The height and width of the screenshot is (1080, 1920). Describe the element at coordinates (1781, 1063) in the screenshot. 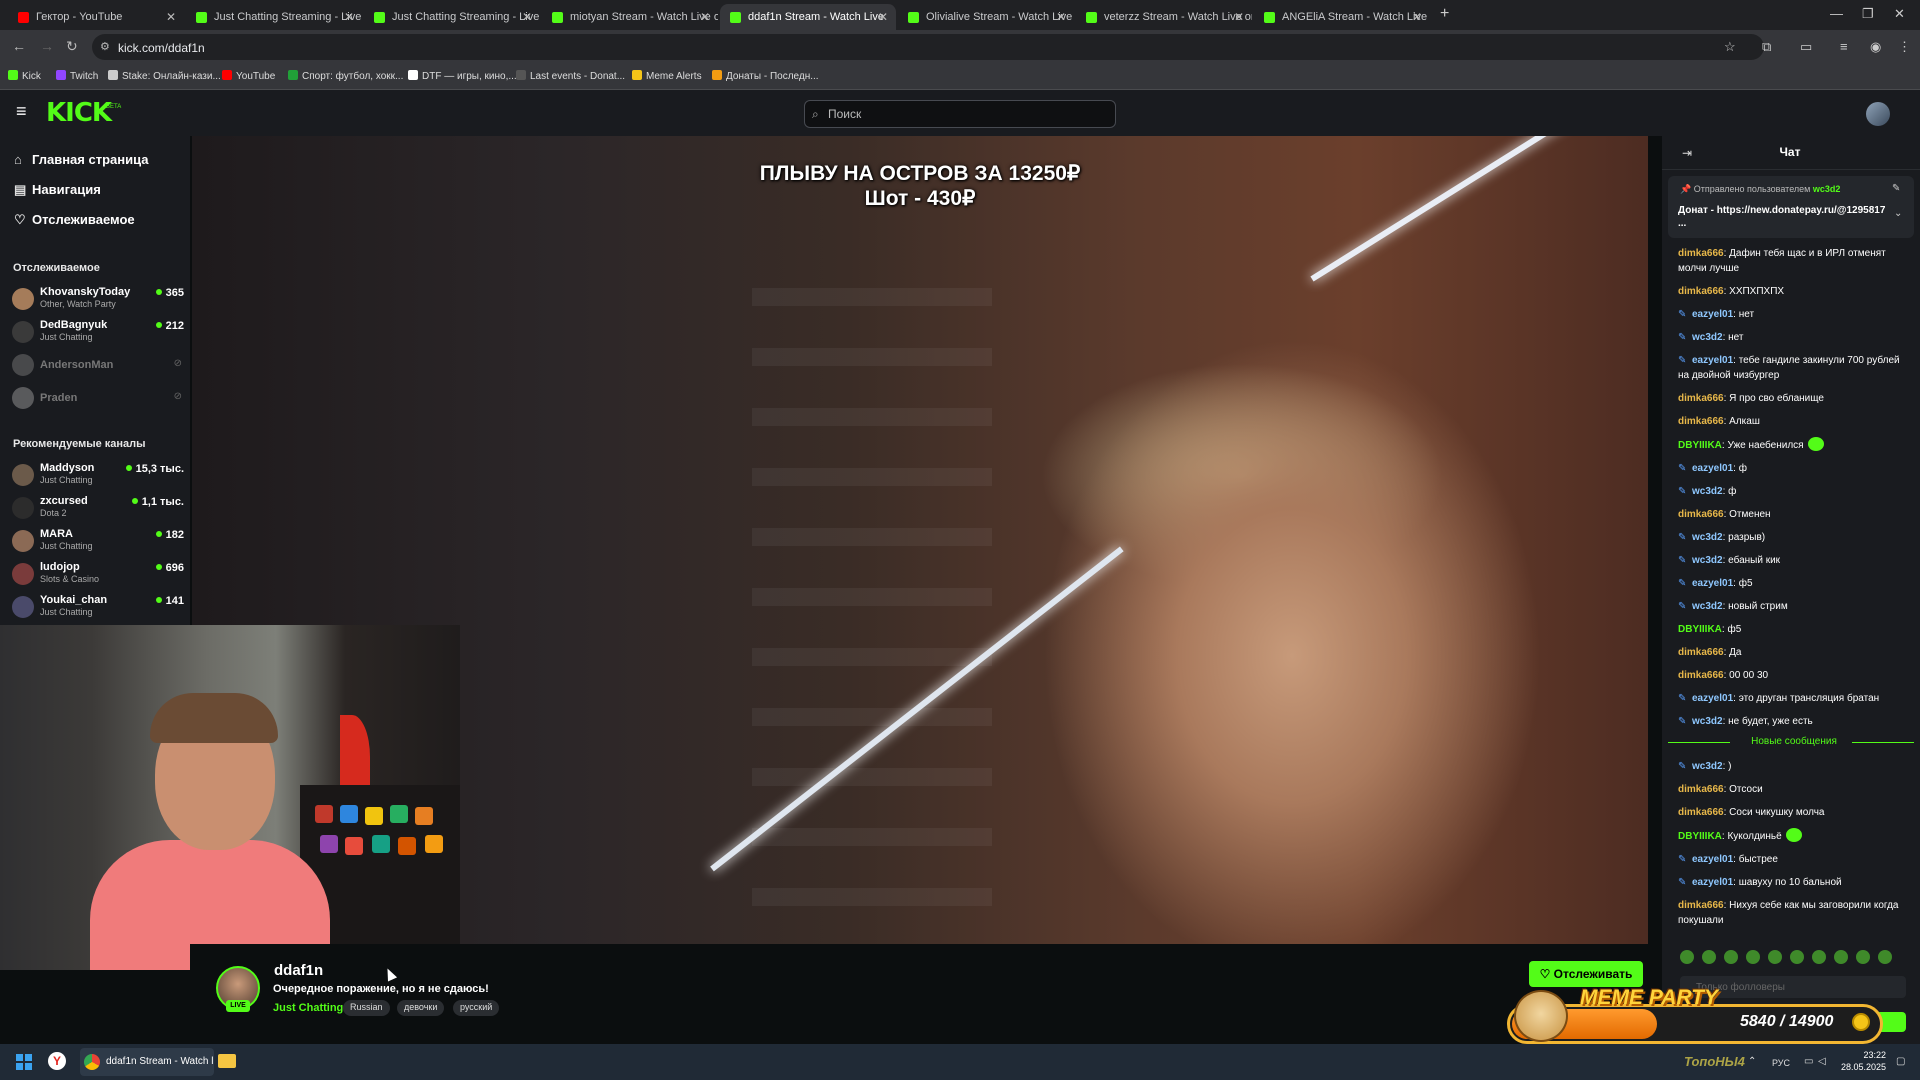

I see `language-indicator: РУС` at that location.